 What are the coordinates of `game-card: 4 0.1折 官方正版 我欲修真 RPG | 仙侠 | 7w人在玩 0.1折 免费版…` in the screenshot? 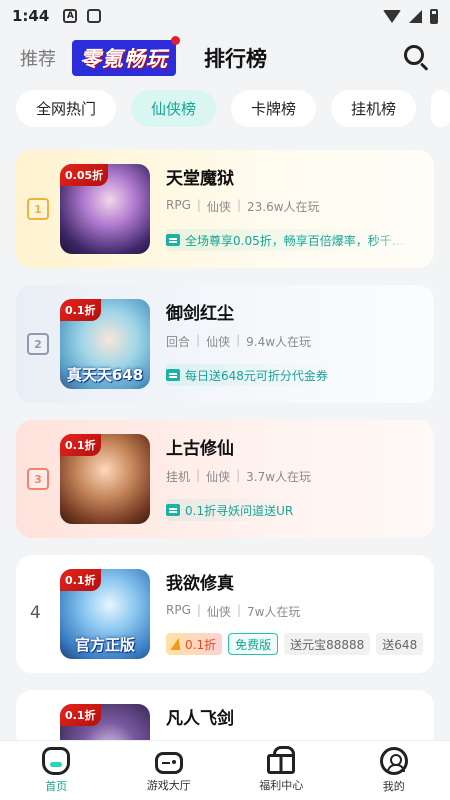 It's located at (225, 614).